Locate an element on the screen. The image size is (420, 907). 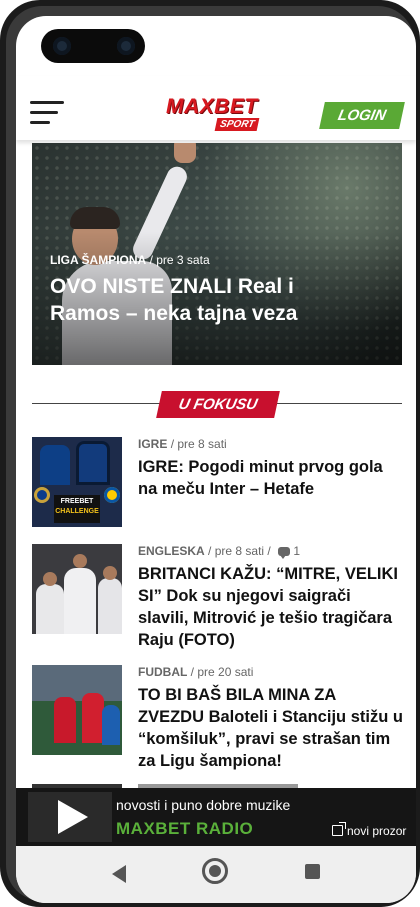
site-header: MAXBET SPORT LOGIN is located at coordinates (216, 108).